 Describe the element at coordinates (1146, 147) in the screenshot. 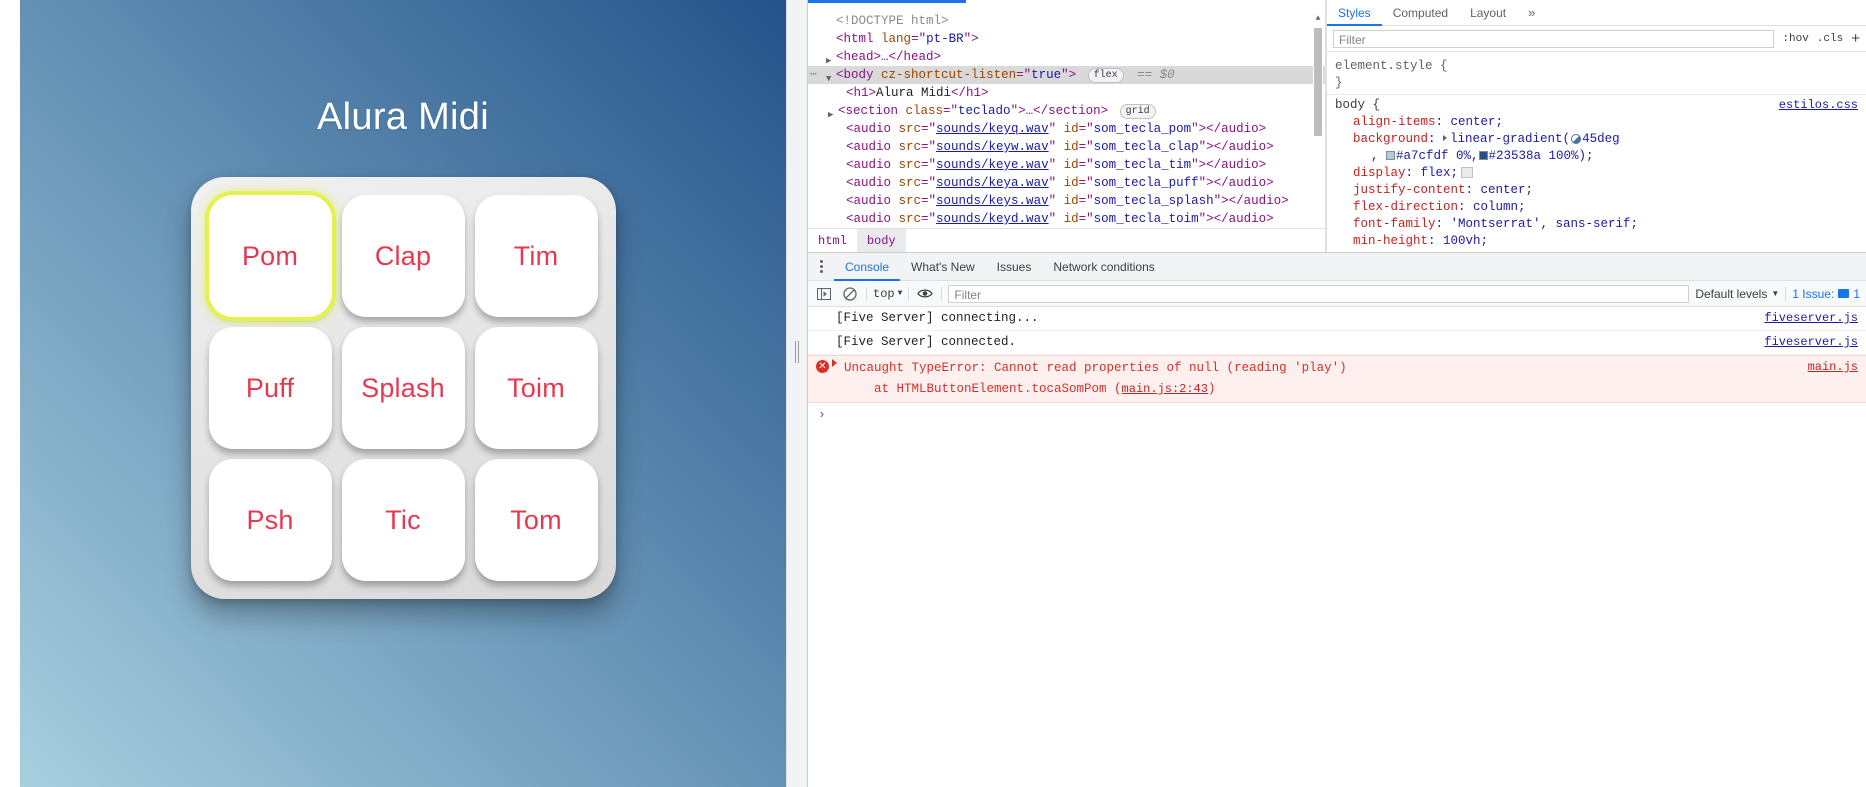

I see `audio-id: som_tecla_clap` at that location.